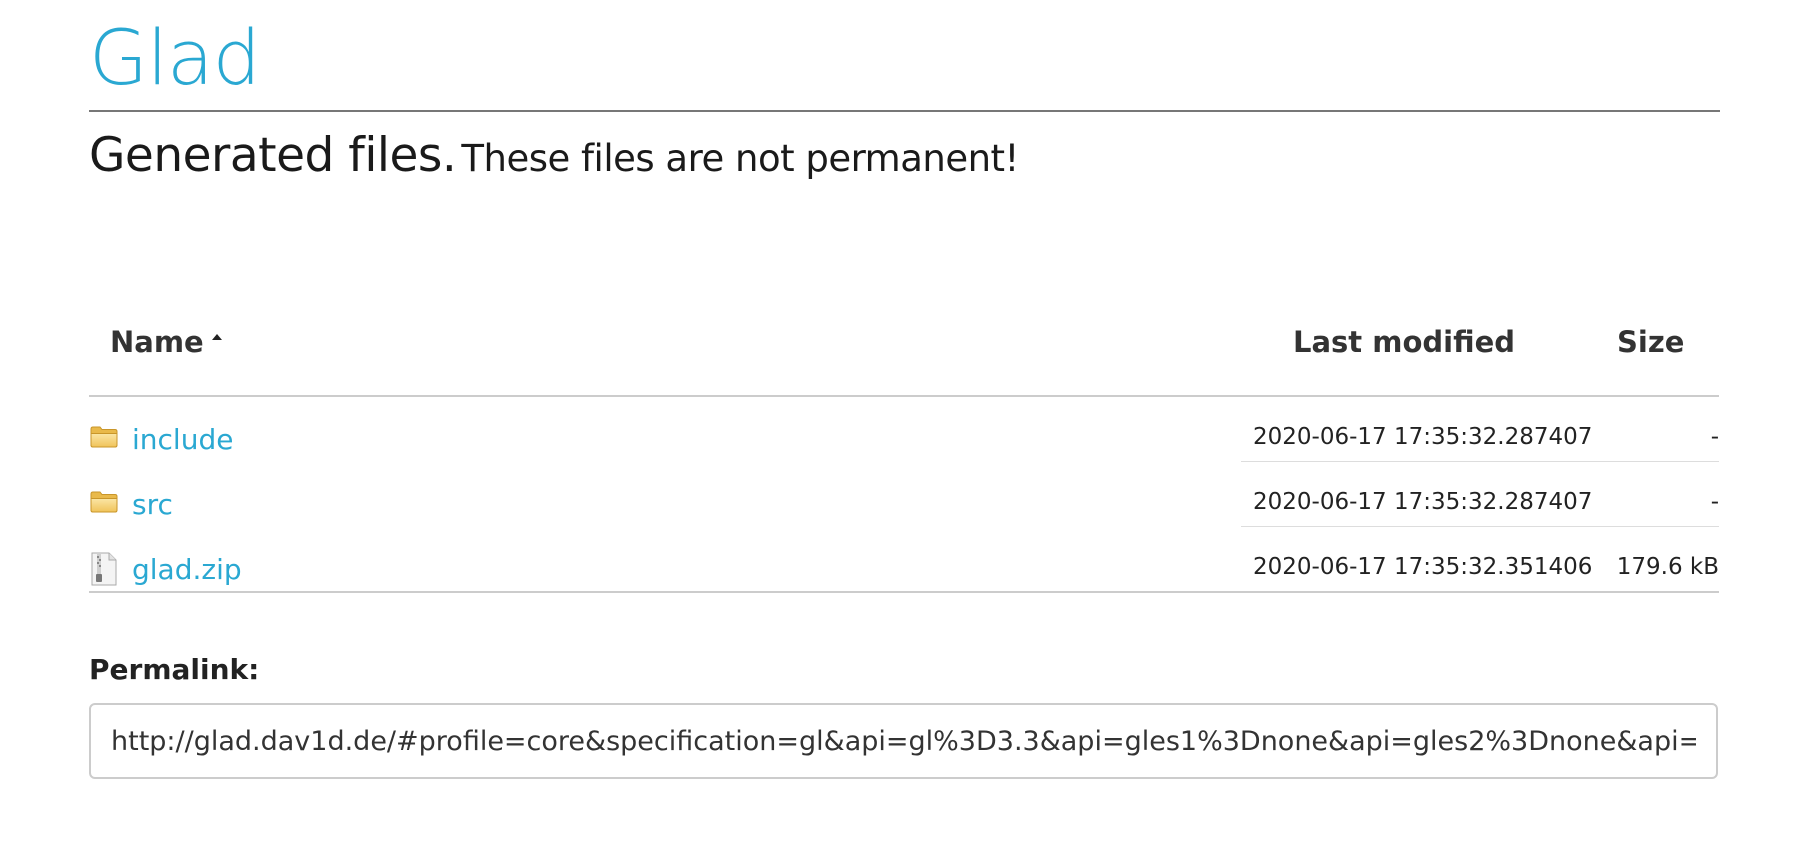 This screenshot has width=1804, height=854. I want to click on size-cell: 179.6 kB, so click(1667, 567).